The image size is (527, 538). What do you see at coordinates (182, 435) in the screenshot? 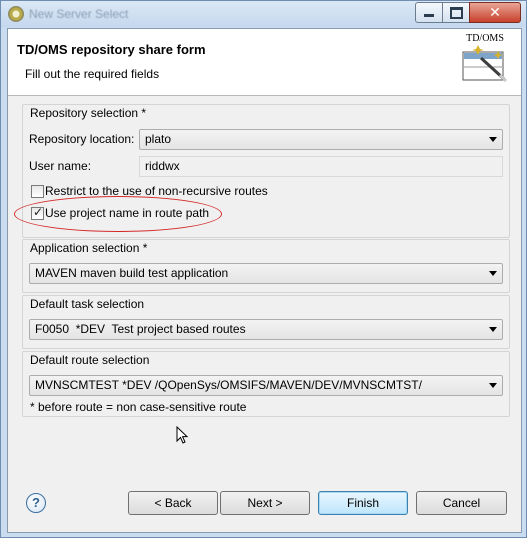
I see `mouse-cursor-icon` at bounding box center [182, 435].